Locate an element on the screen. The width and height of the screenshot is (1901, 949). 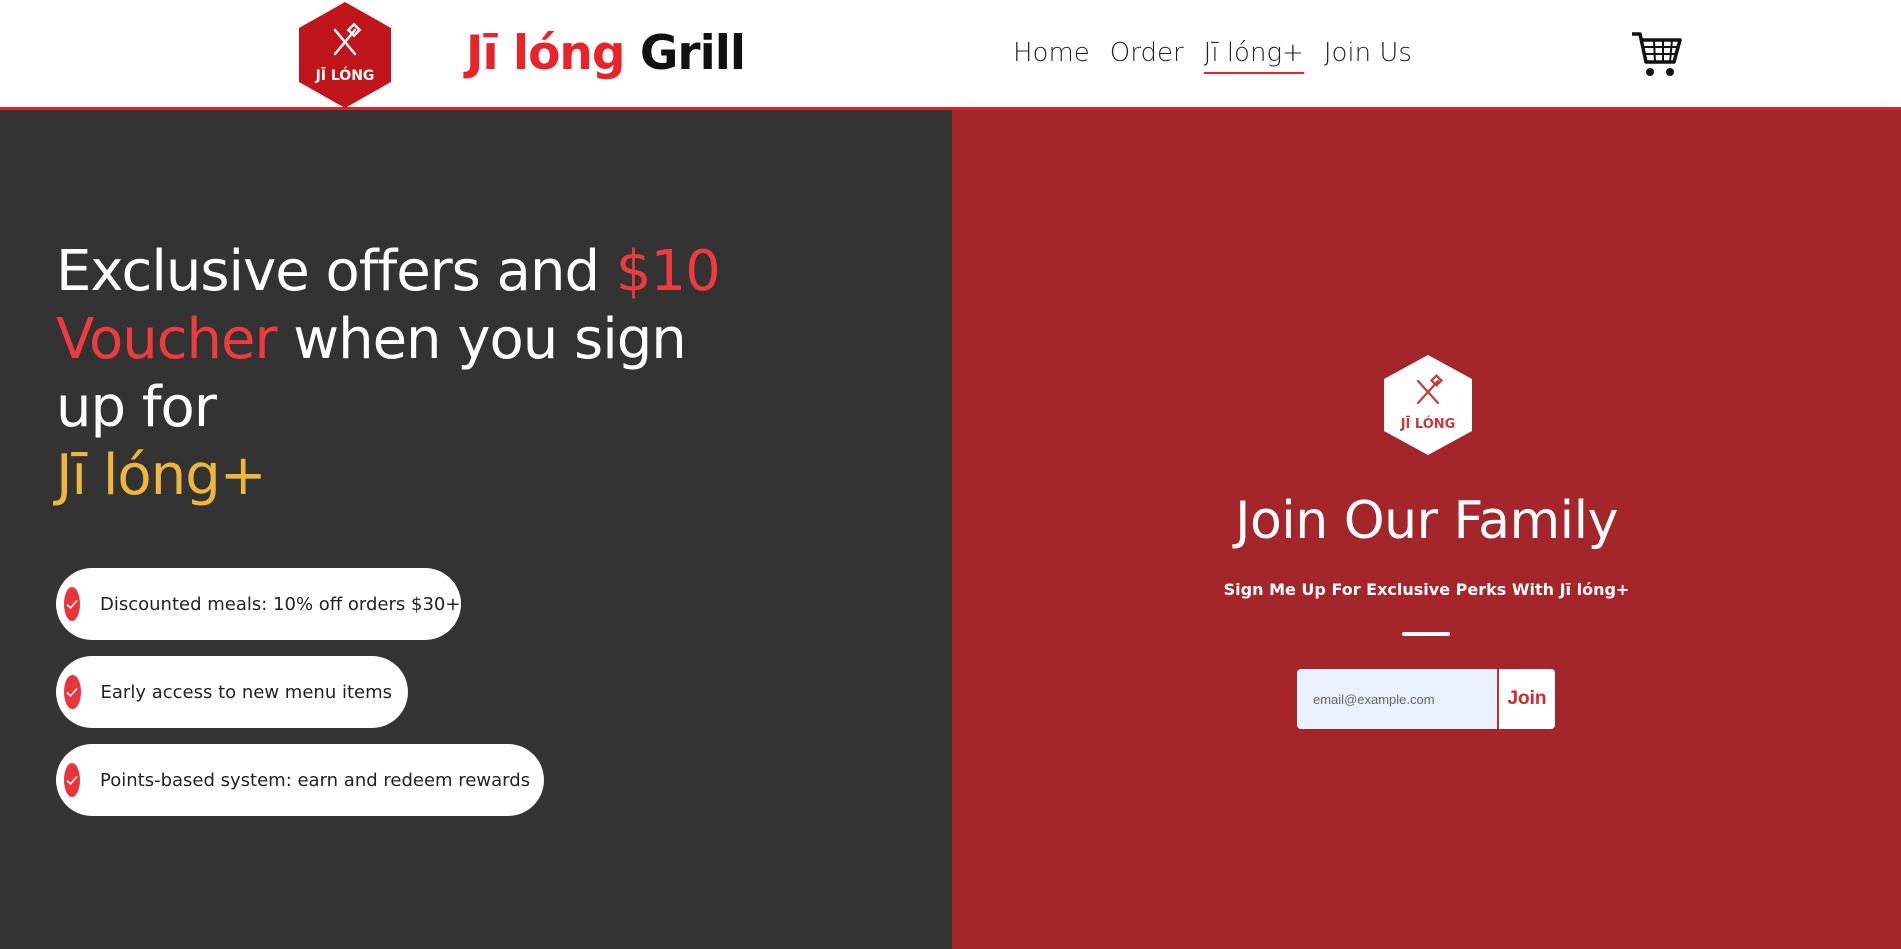
brand-name-black: Grill is located at coordinates (692, 53).